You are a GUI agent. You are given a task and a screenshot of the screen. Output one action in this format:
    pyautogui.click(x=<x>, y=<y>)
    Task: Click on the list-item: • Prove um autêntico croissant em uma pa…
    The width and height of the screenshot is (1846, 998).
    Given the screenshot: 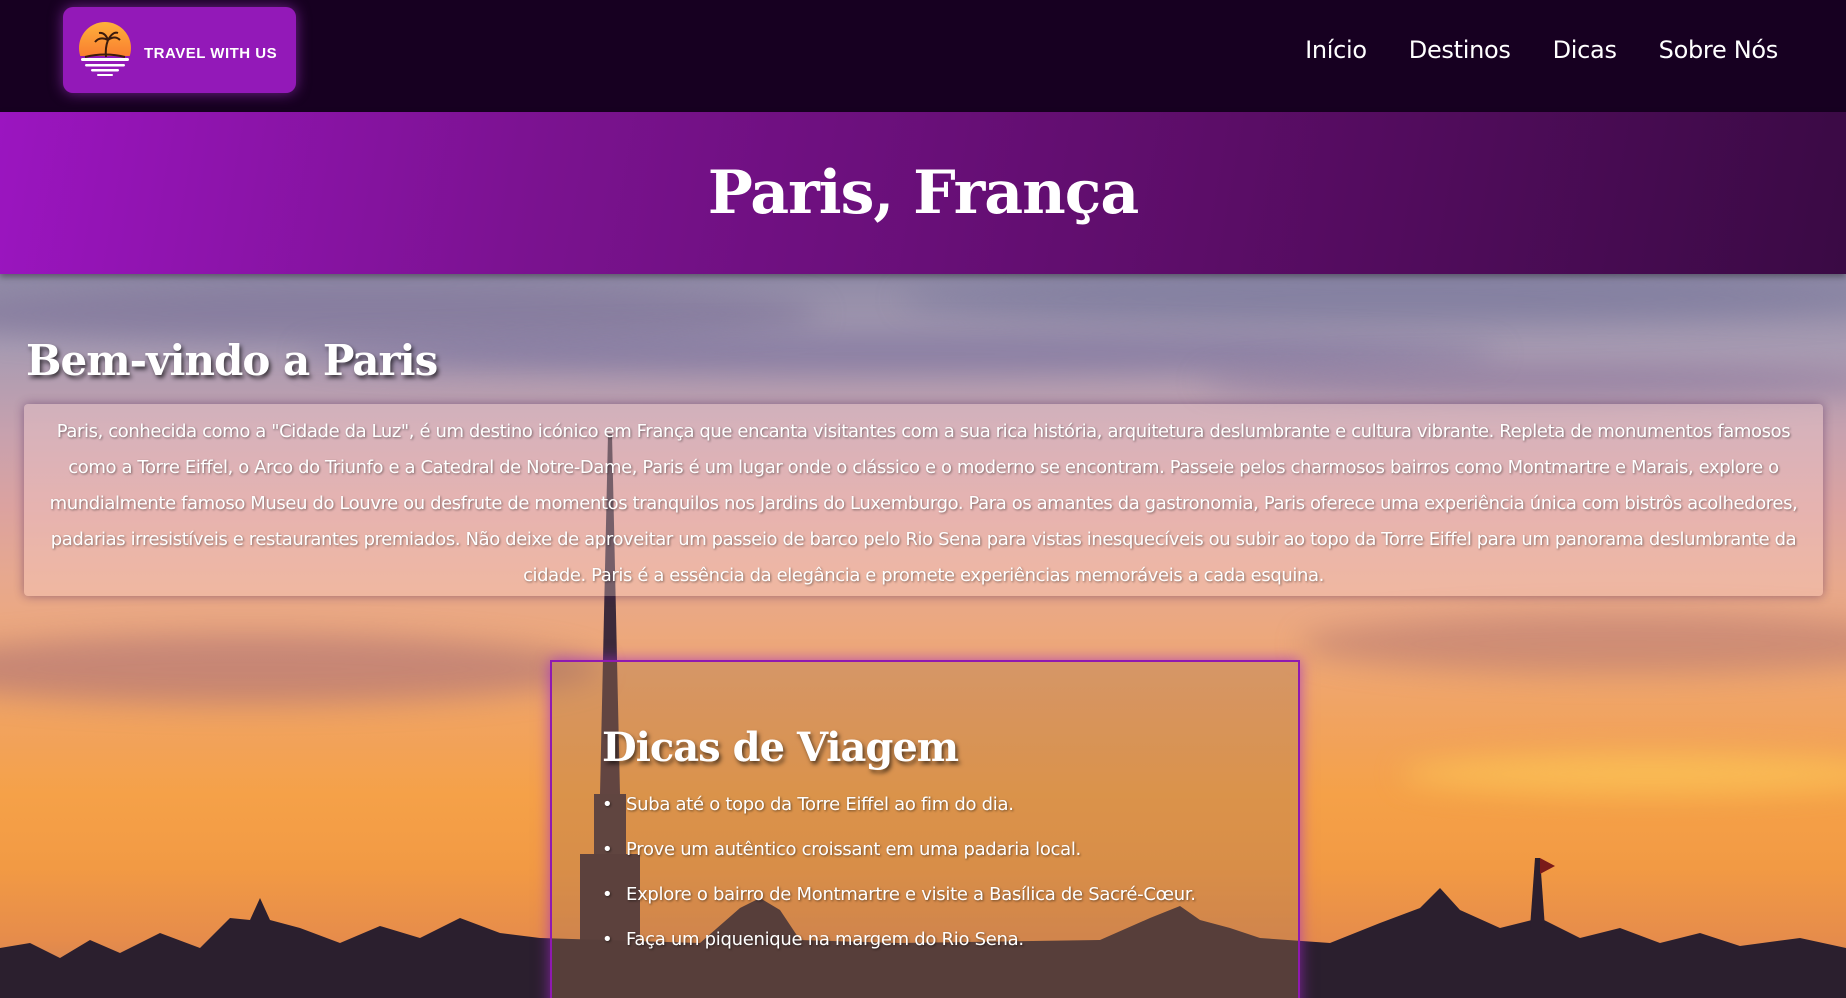 What is the action you would take?
    pyautogui.click(x=899, y=861)
    